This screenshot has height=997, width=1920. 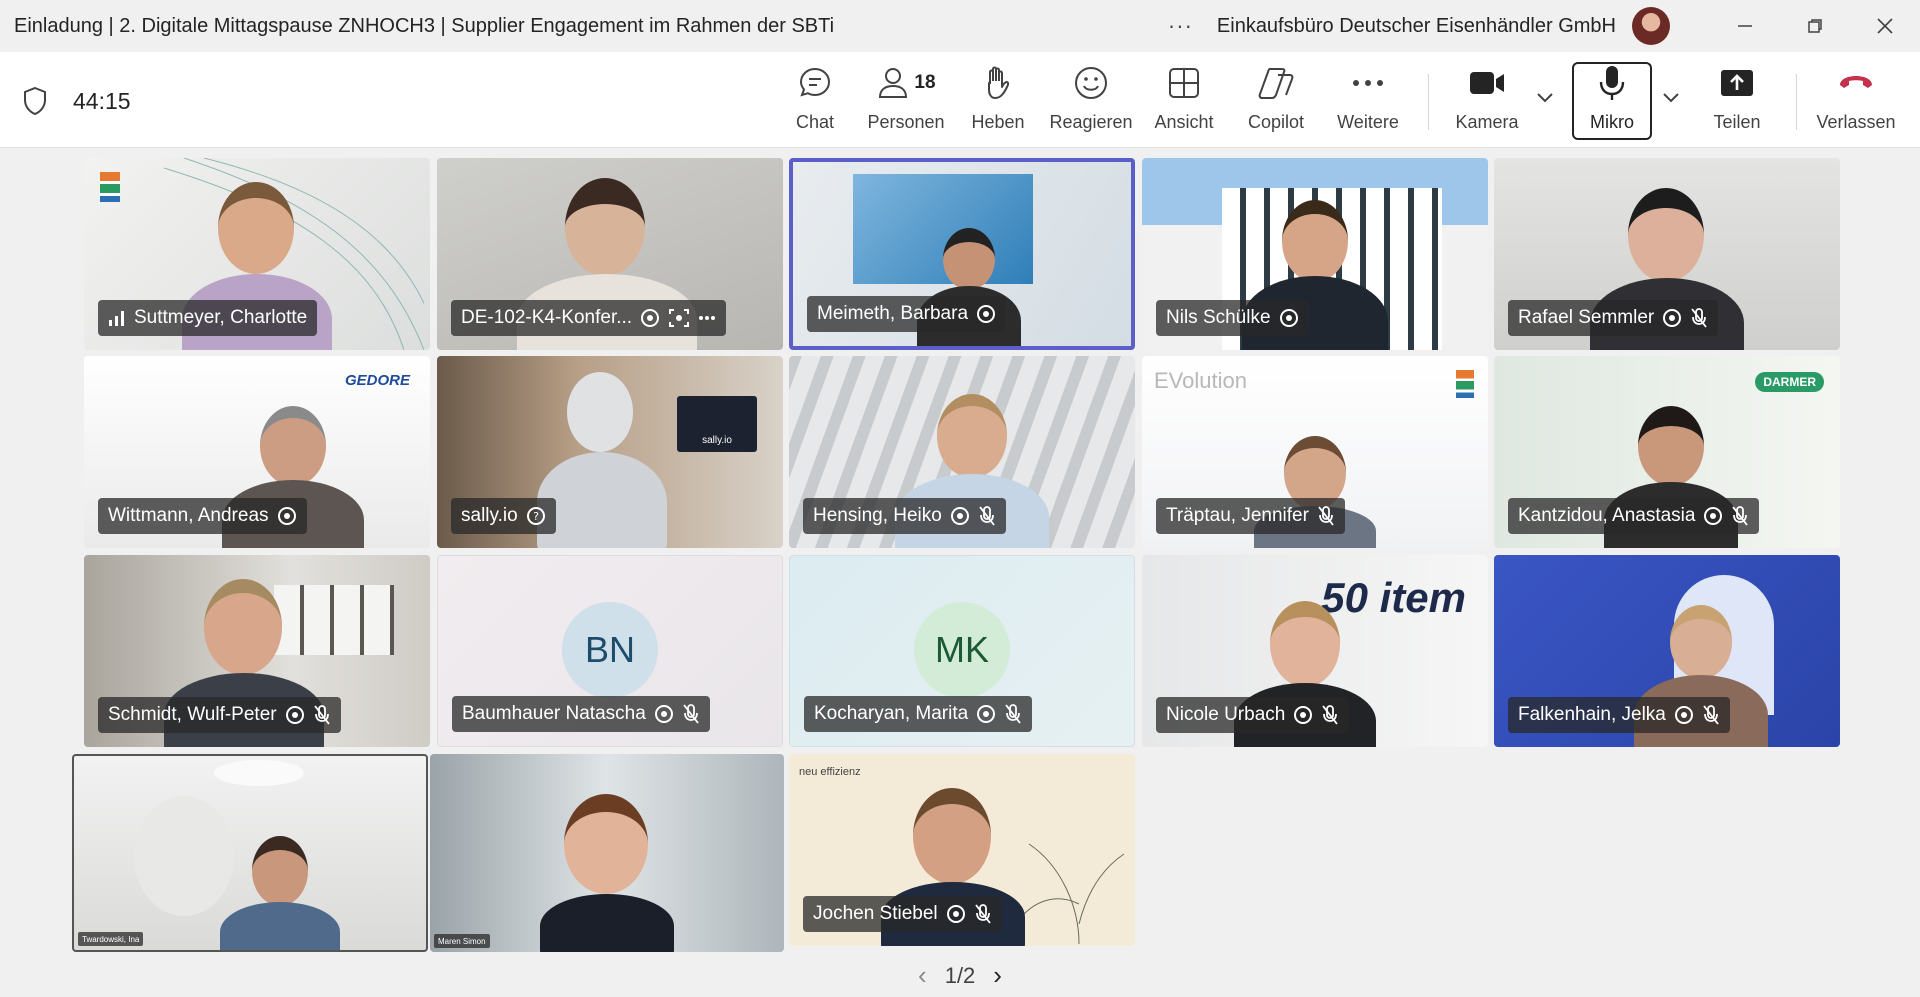 What do you see at coordinates (1815, 26) in the screenshot?
I see `maximize-button` at bounding box center [1815, 26].